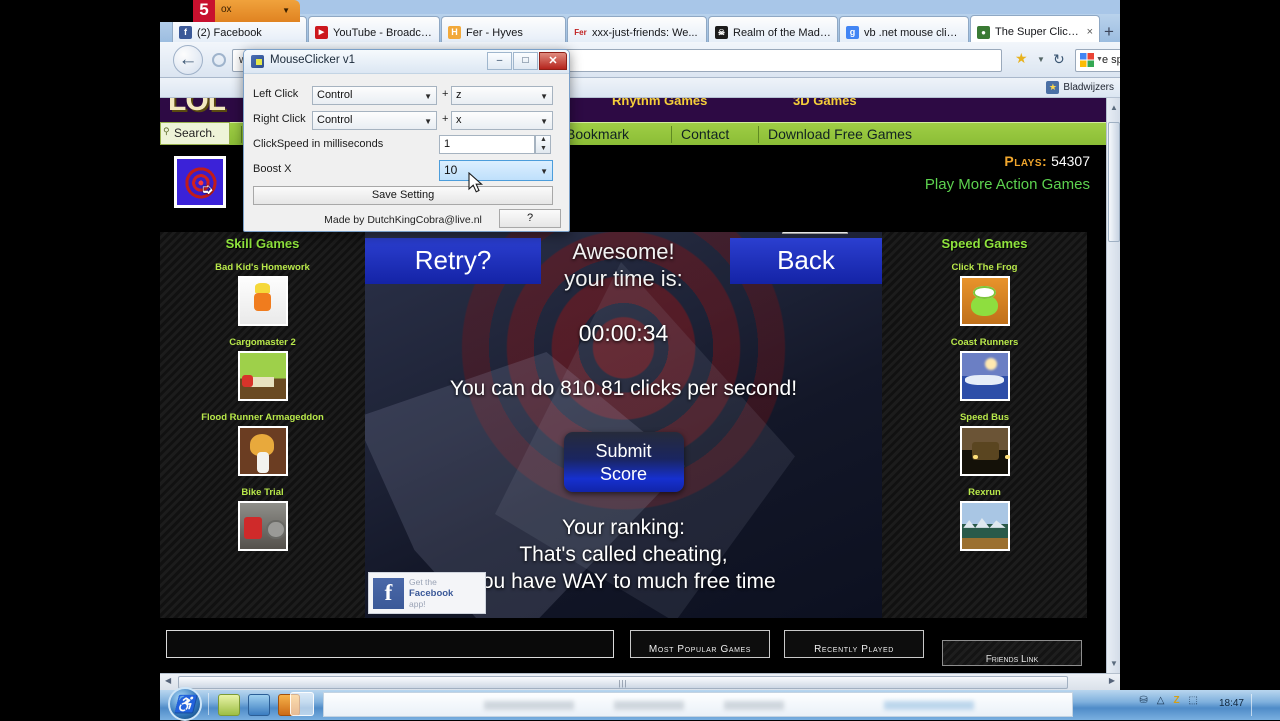 Image resolution: width=1280 pixels, height=721 pixels. What do you see at coordinates (525, 61) in the screenshot?
I see `maximize-button: □` at bounding box center [525, 61].